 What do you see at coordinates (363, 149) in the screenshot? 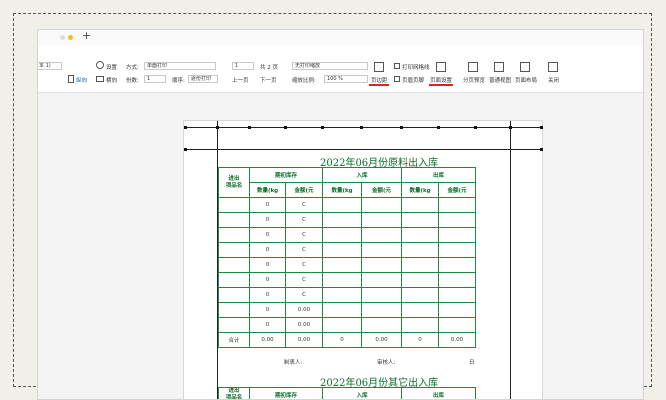
I see `header-margin-line` at bounding box center [363, 149].